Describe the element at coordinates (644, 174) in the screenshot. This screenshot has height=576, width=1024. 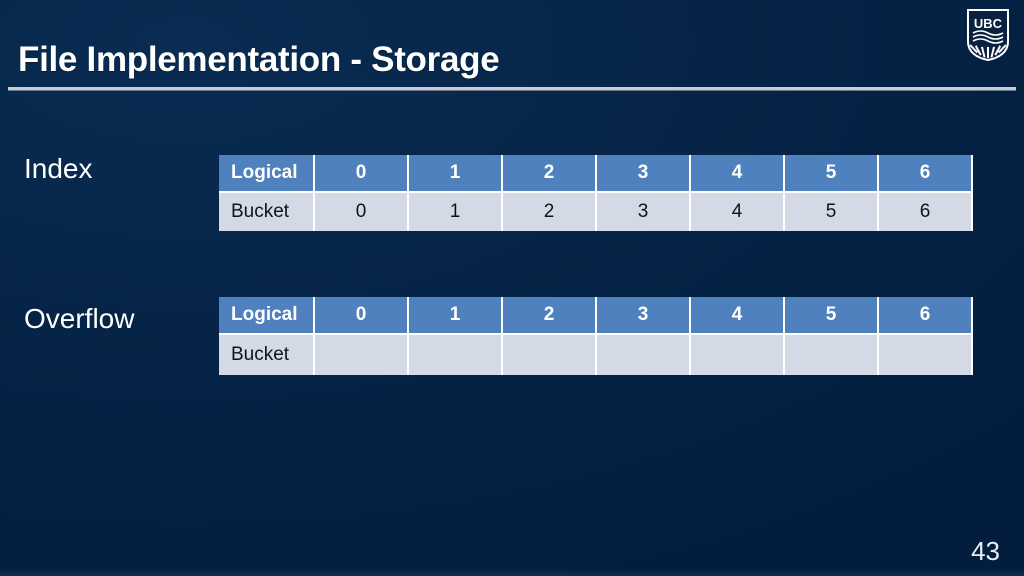
I see `index-header-3: 3` at that location.